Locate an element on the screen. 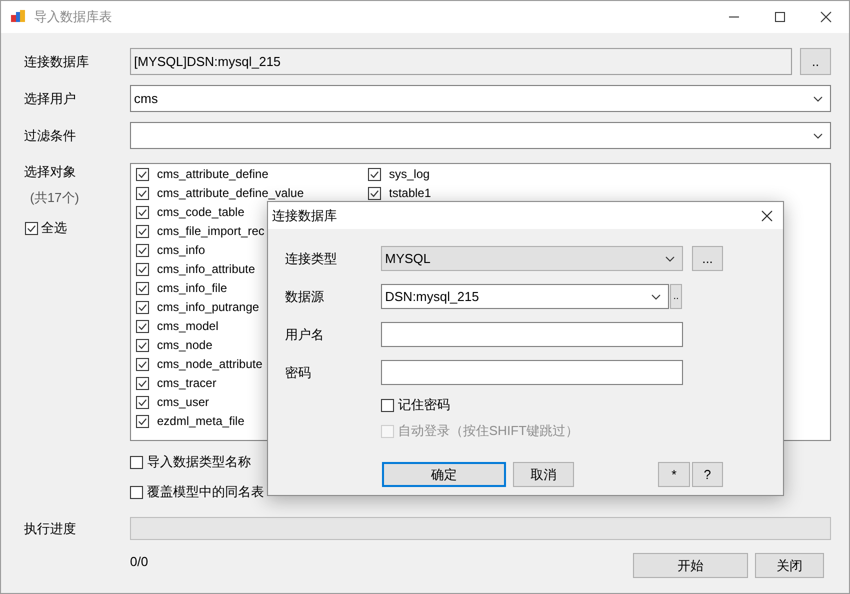 This screenshot has width=850, height=594. field-label: 数据源 is located at coordinates (305, 297).